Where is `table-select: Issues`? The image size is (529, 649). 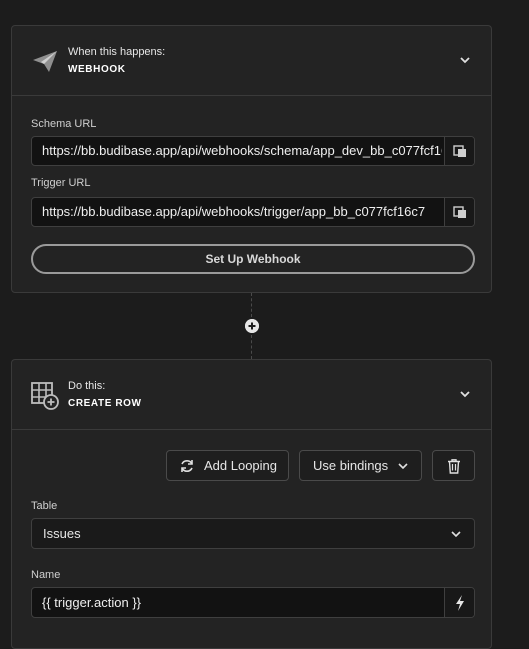
table-select: Issues is located at coordinates (253, 533).